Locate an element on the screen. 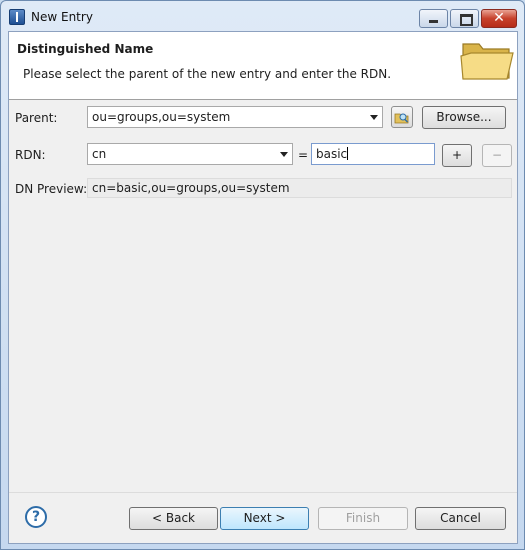  close-button: ✕ is located at coordinates (499, 18).